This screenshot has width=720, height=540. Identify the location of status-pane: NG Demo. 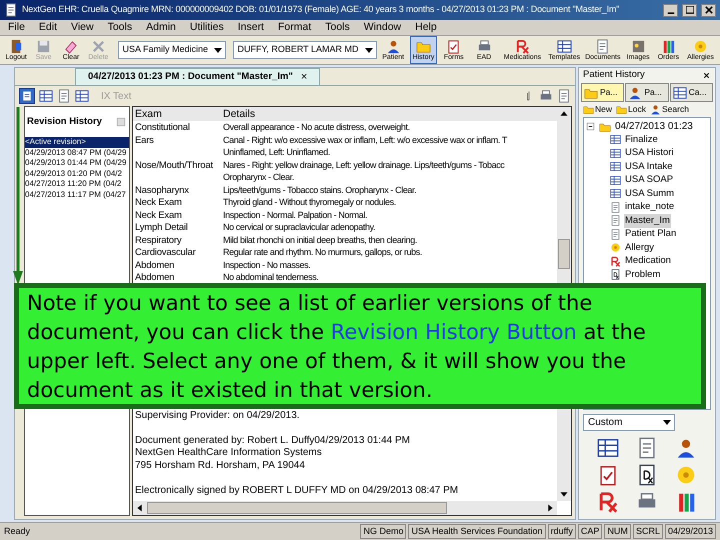
(383, 532).